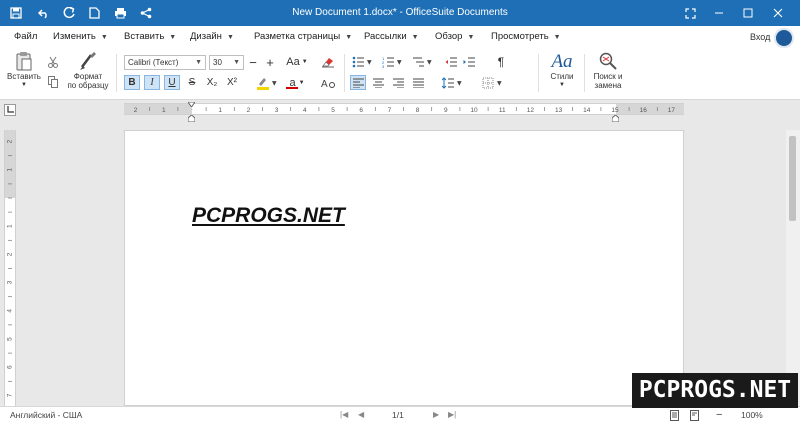  What do you see at coordinates (303, 37) in the screenshot?
I see `menu-layout: Разметка страницы ▼` at bounding box center [303, 37].